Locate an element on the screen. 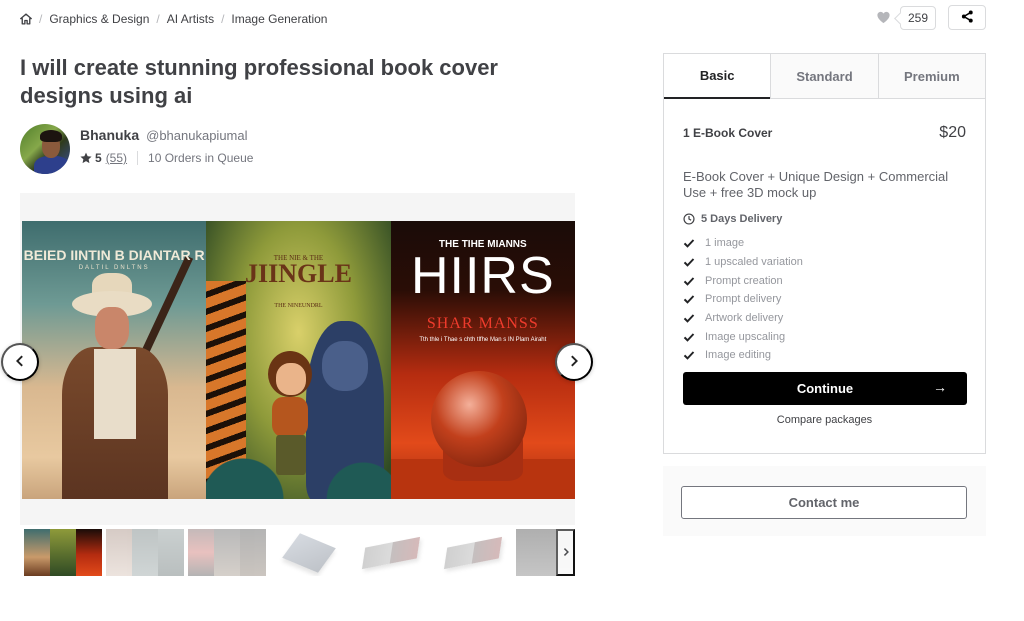 This screenshot has height=621, width=1024. package-price: $20 is located at coordinates (952, 132).